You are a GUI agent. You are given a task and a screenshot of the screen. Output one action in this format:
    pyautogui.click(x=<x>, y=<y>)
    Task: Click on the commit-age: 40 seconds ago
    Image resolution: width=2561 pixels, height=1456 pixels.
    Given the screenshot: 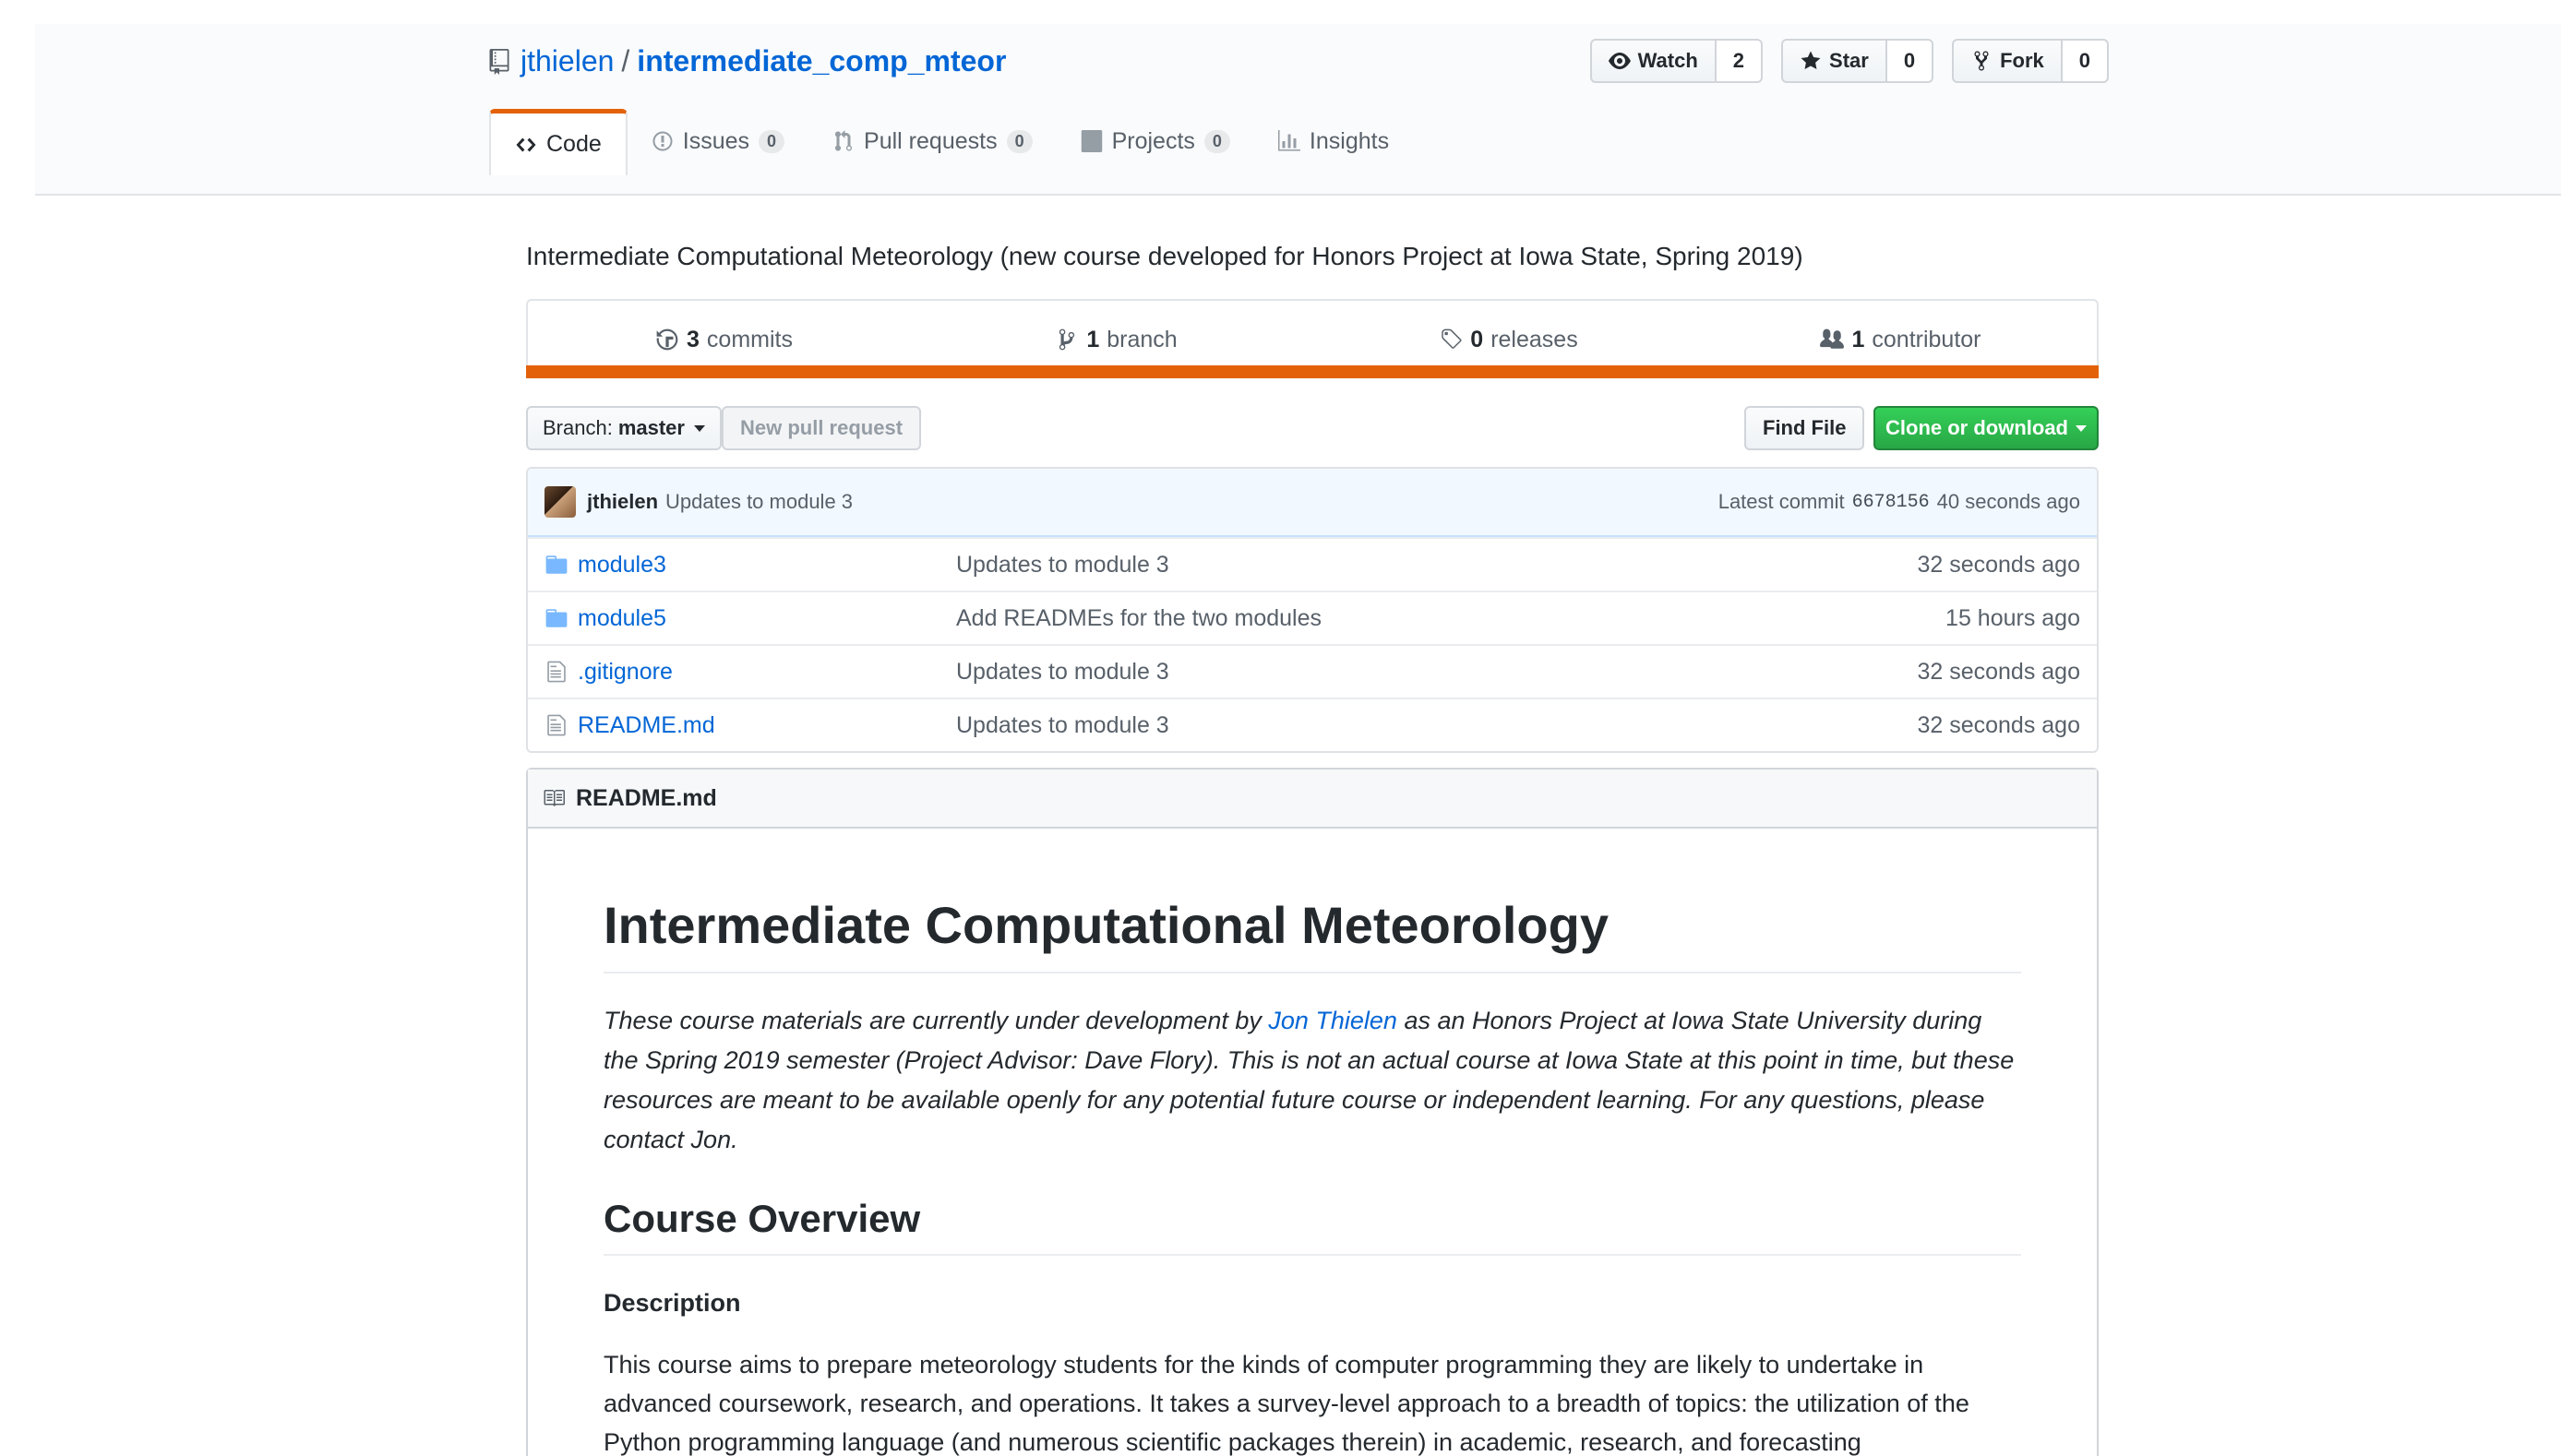 What is the action you would take?
    pyautogui.click(x=2008, y=501)
    